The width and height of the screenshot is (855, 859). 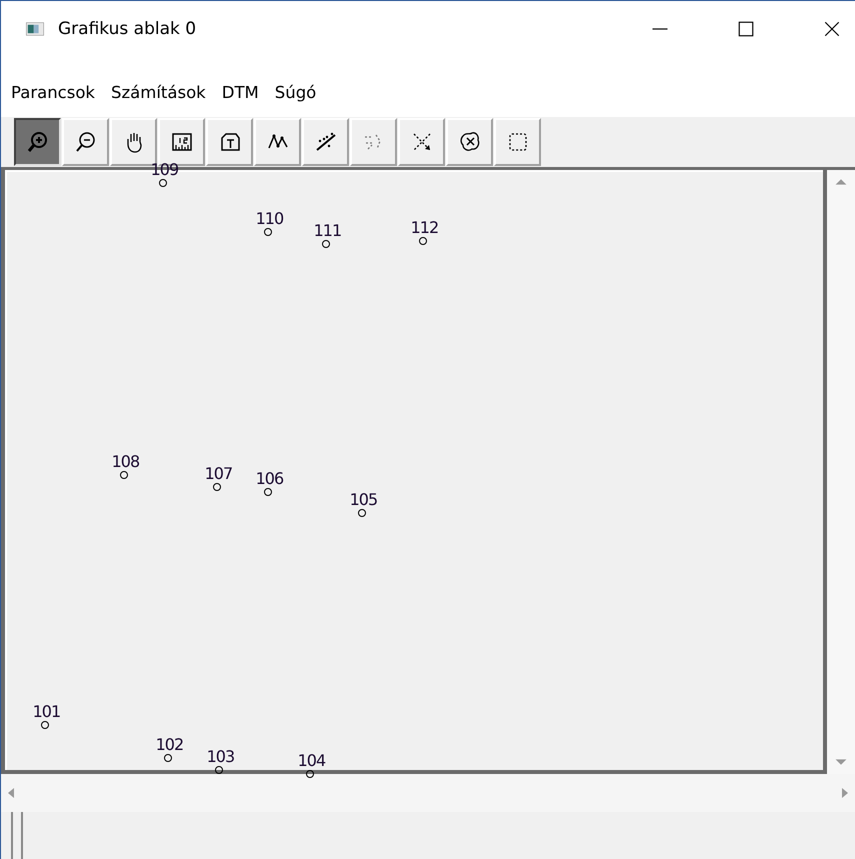 What do you see at coordinates (220, 757) in the screenshot?
I see `point-label: 103` at bounding box center [220, 757].